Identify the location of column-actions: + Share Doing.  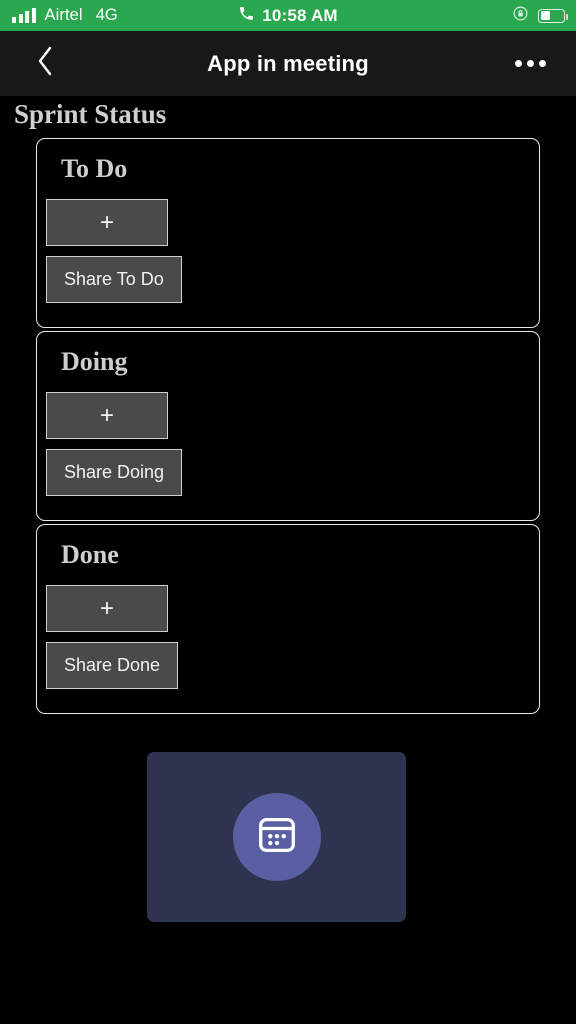
(288, 444).